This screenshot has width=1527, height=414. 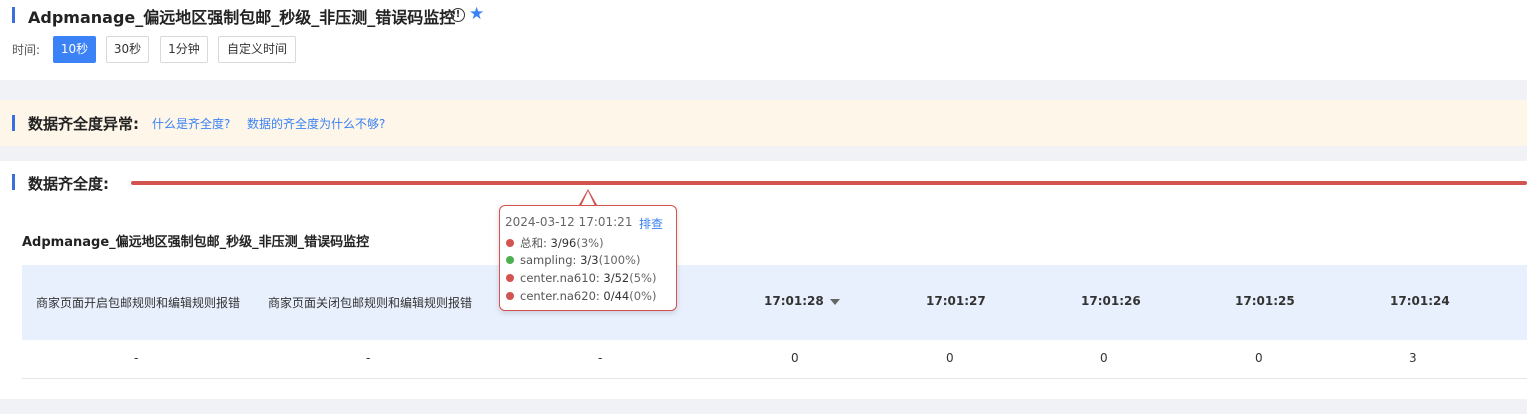 I want to click on column-header-time-1: 17:01:28, so click(x=802, y=301).